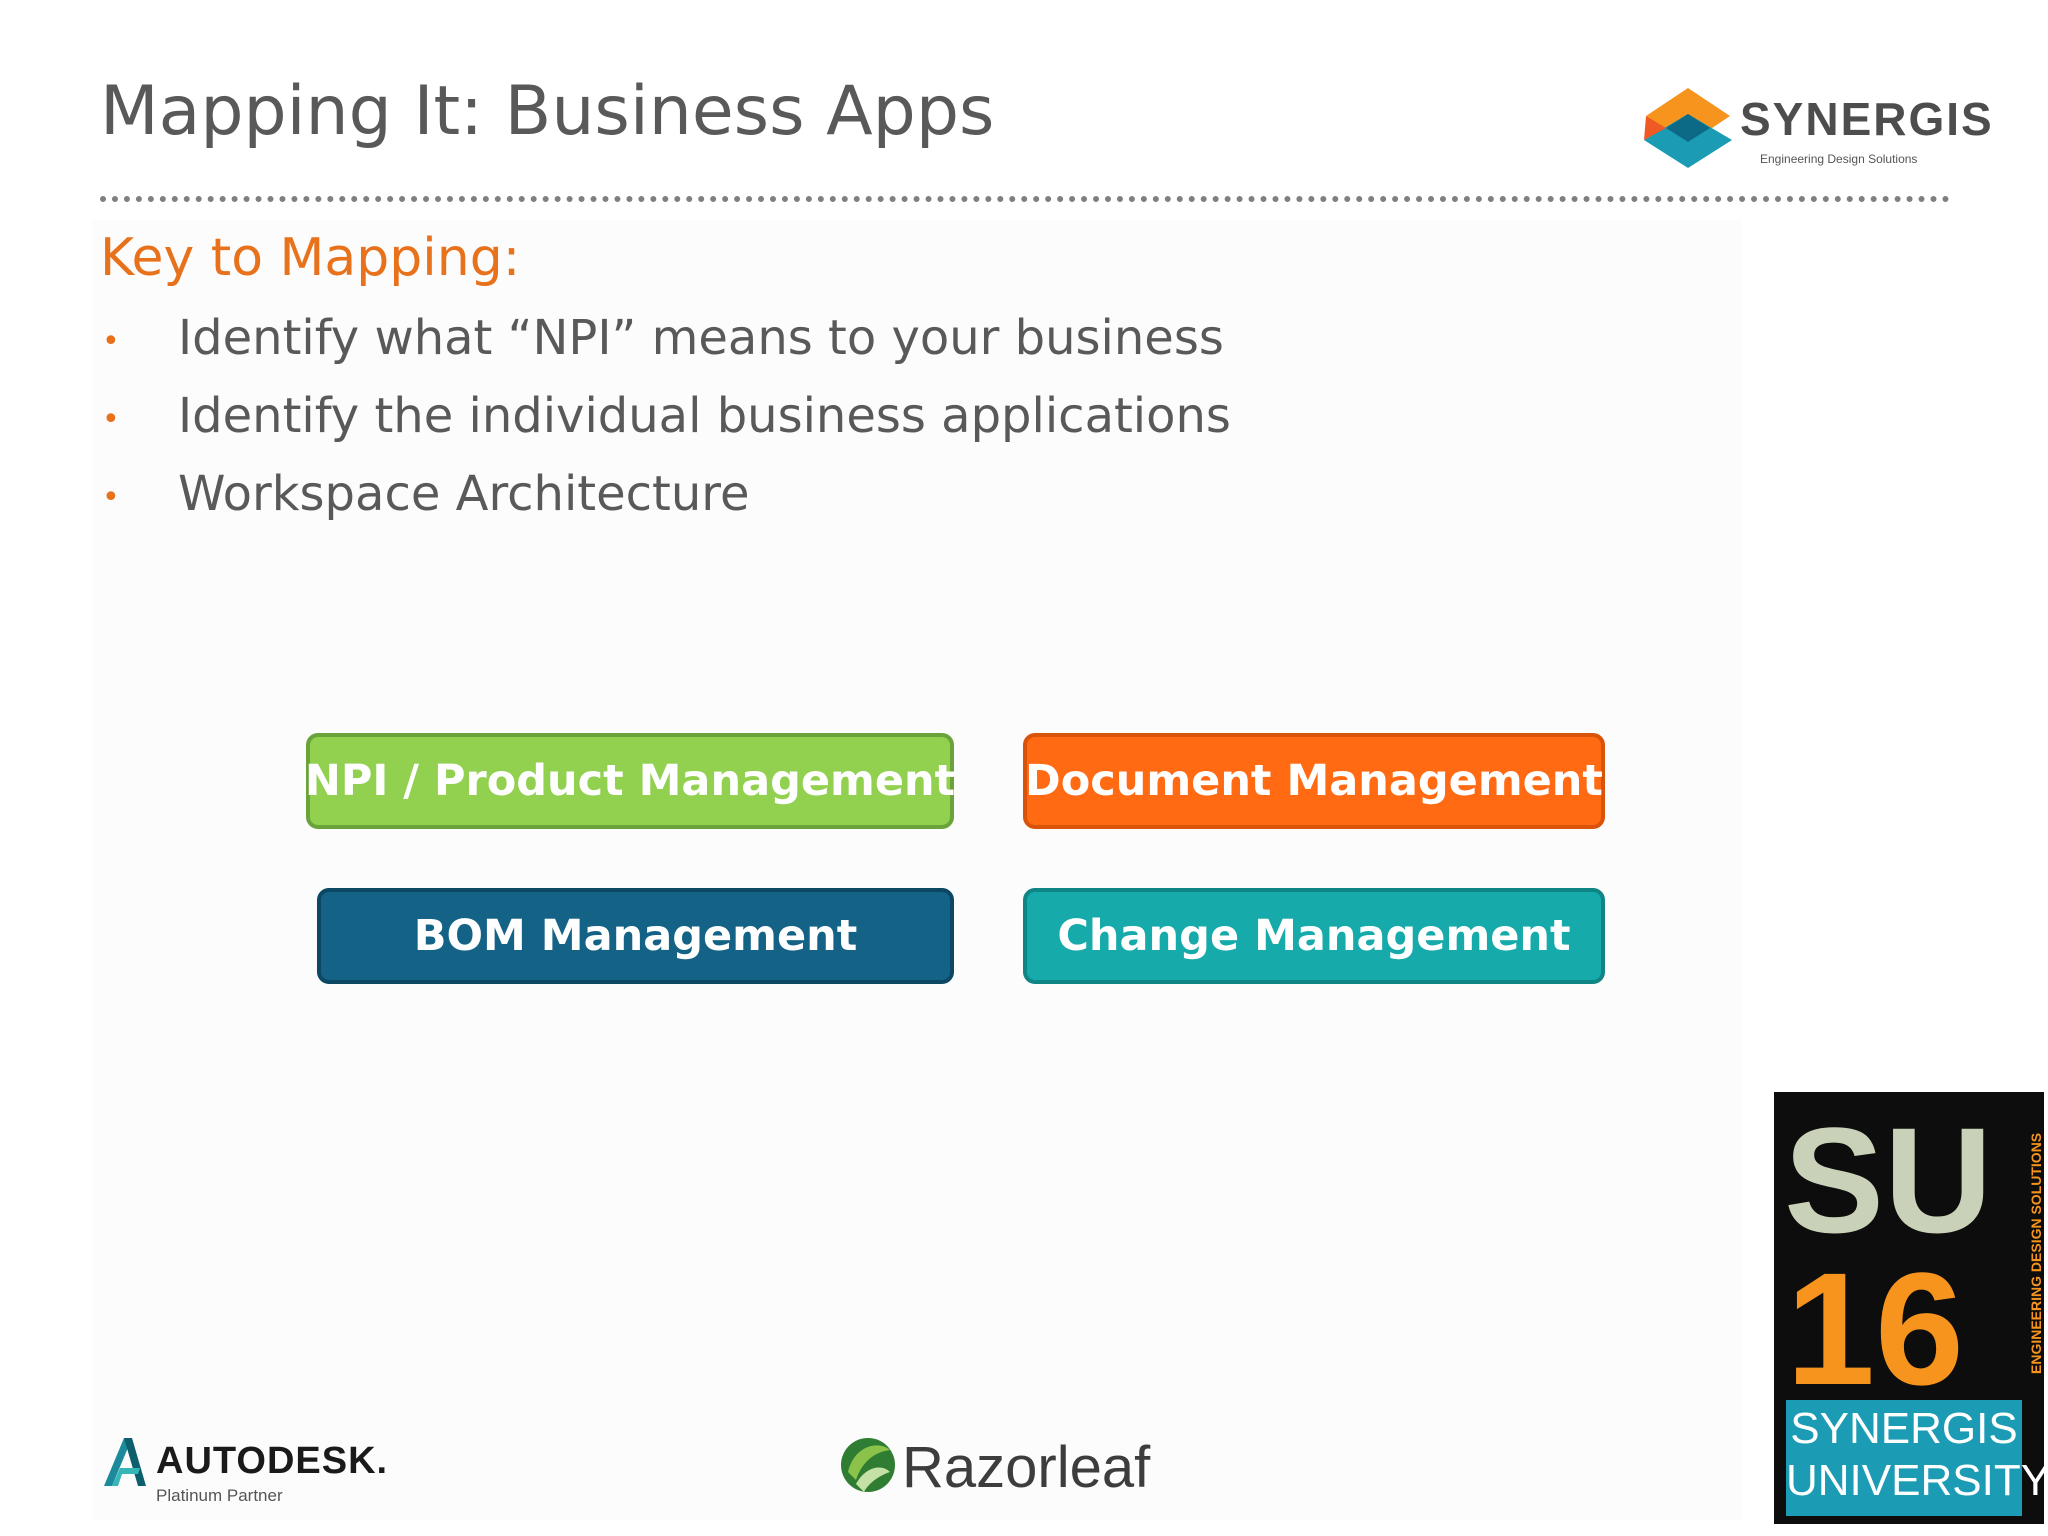 Image resolution: width=2048 pixels, height=1536 pixels. What do you see at coordinates (1025, 199) in the screenshot?
I see `title-divider` at bounding box center [1025, 199].